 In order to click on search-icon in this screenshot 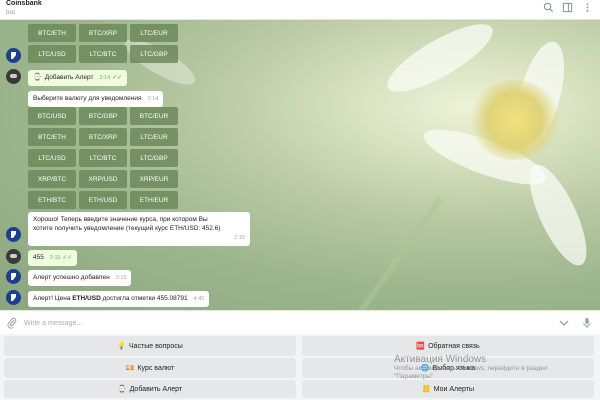, I will do `click(548, 7)`.